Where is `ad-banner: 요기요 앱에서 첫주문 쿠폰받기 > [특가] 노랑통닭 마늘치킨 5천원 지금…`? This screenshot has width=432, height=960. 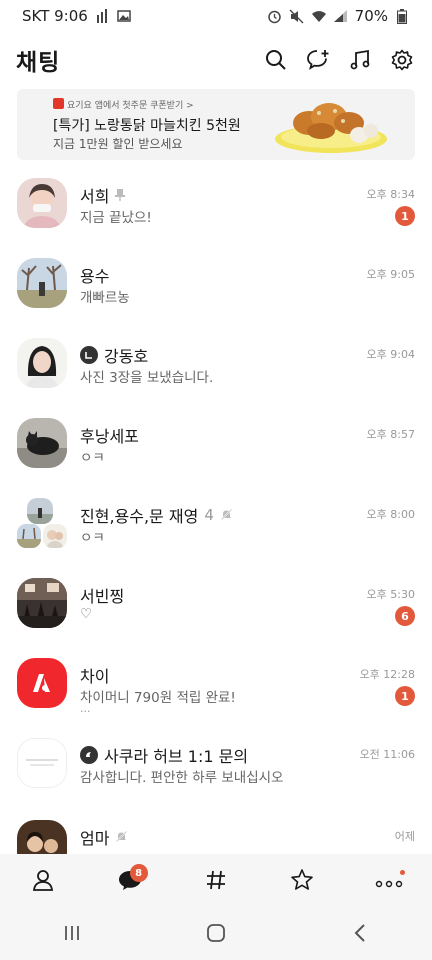 ad-banner: 요기요 앱에서 첫주문 쿠폰받기 > [특가] 노랑통닭 마늘치킨 5천원 지금… is located at coordinates (216, 124).